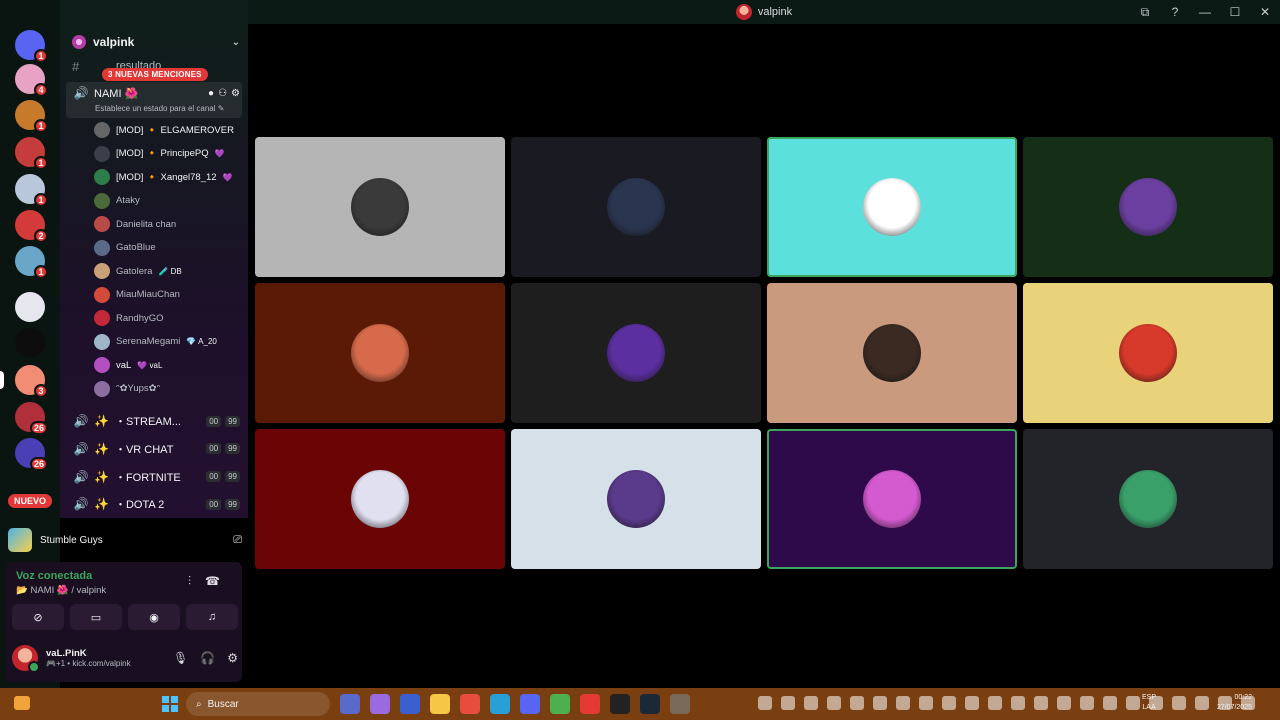 The image size is (1280, 720). I want to click on soundboard-button: ♫, so click(212, 617).